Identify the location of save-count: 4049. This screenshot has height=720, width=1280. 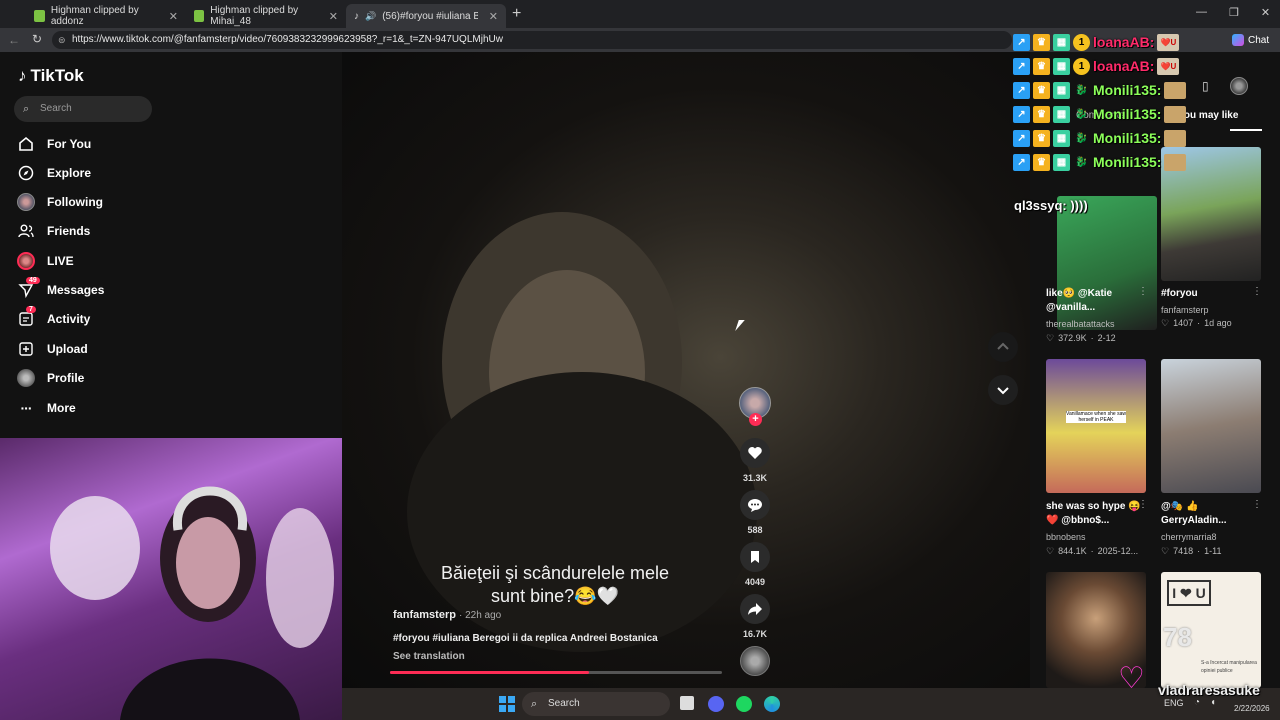
(755, 582).